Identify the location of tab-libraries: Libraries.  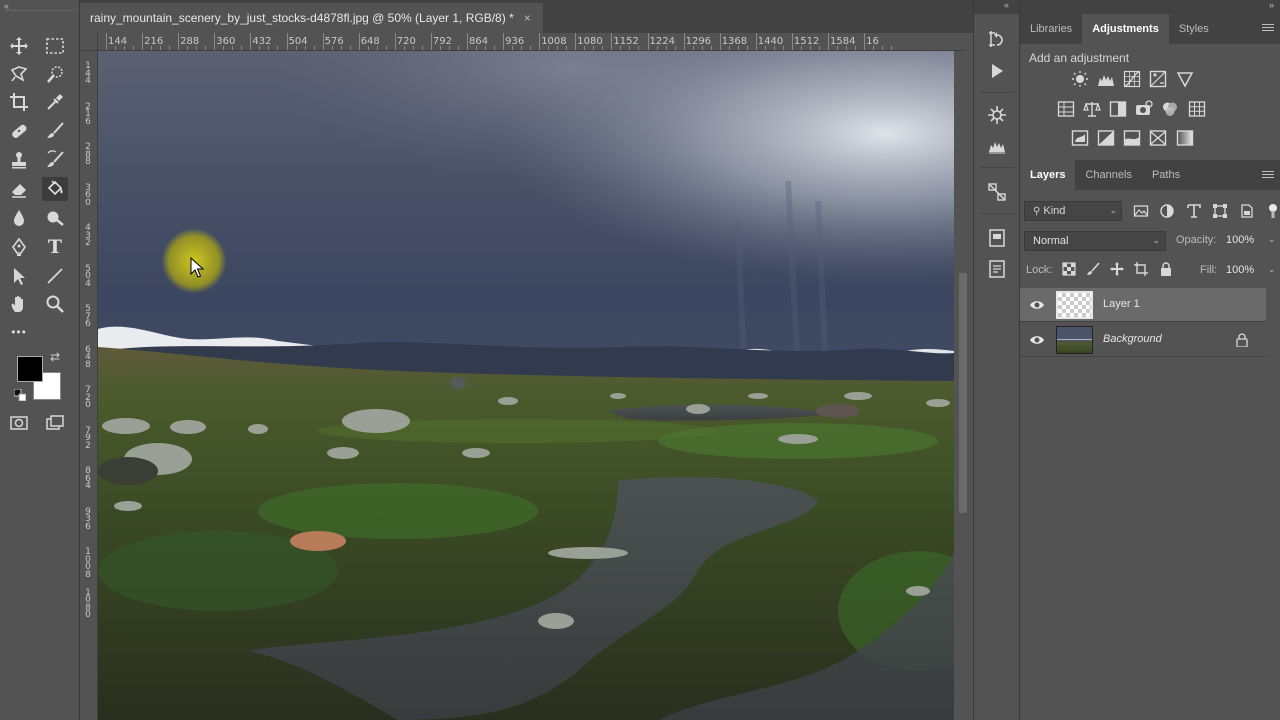
(1051, 29).